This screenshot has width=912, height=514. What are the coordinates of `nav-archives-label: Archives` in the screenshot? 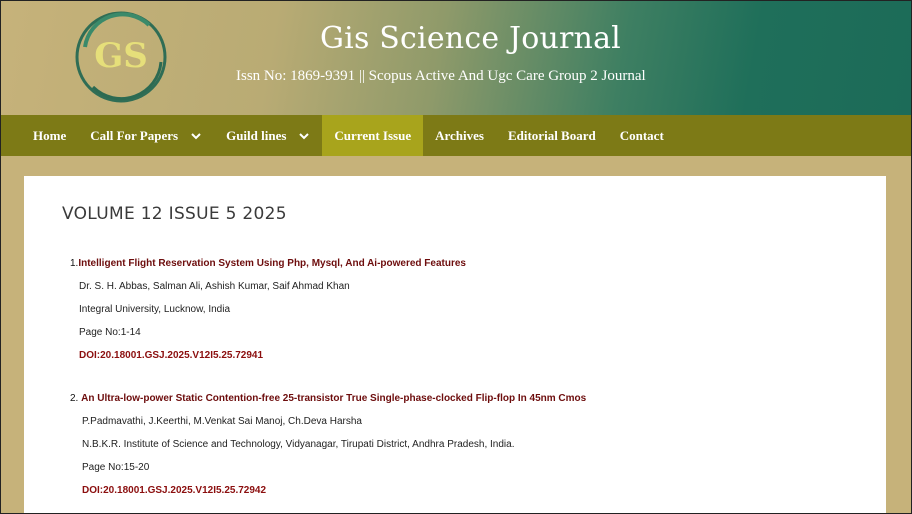 It's located at (459, 135).